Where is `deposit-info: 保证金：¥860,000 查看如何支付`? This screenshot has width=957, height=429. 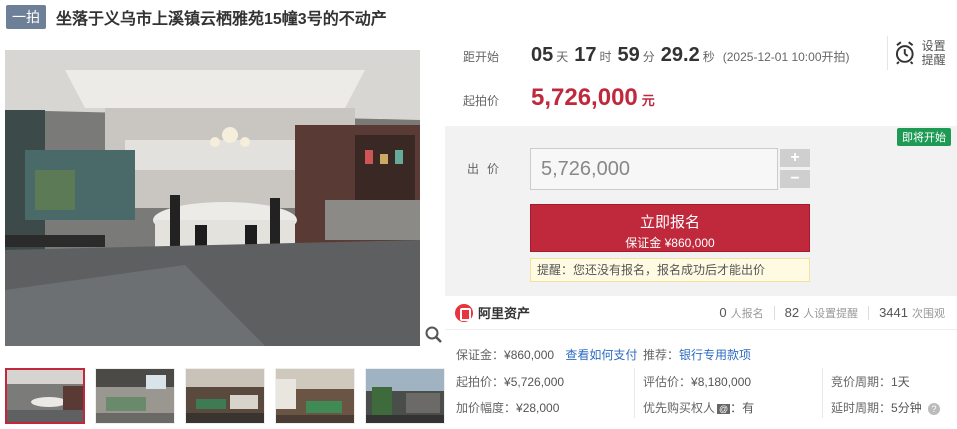 deposit-info: 保证金：¥860,000 查看如何支付 is located at coordinates (546, 354).